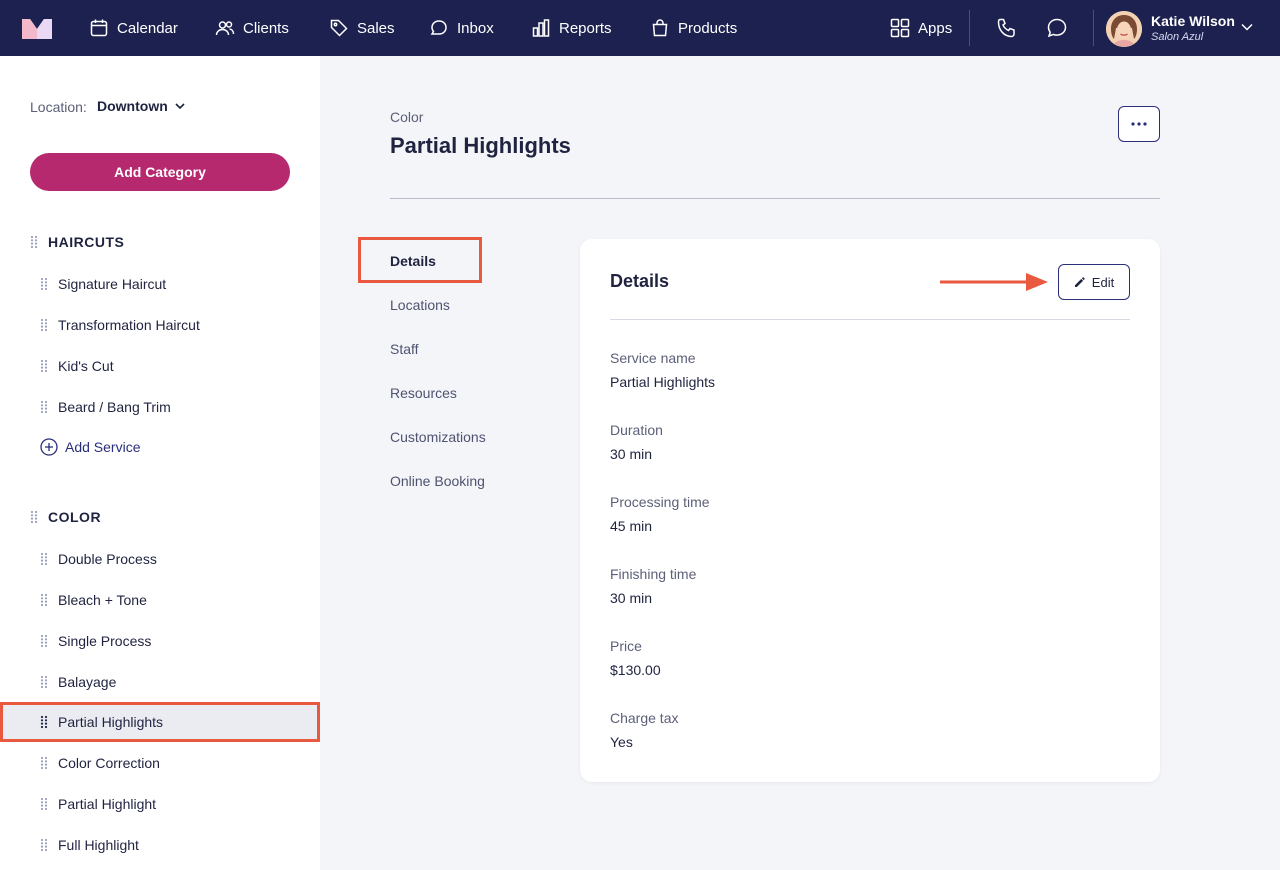  What do you see at coordinates (1124, 29) in the screenshot?
I see `avatar` at bounding box center [1124, 29].